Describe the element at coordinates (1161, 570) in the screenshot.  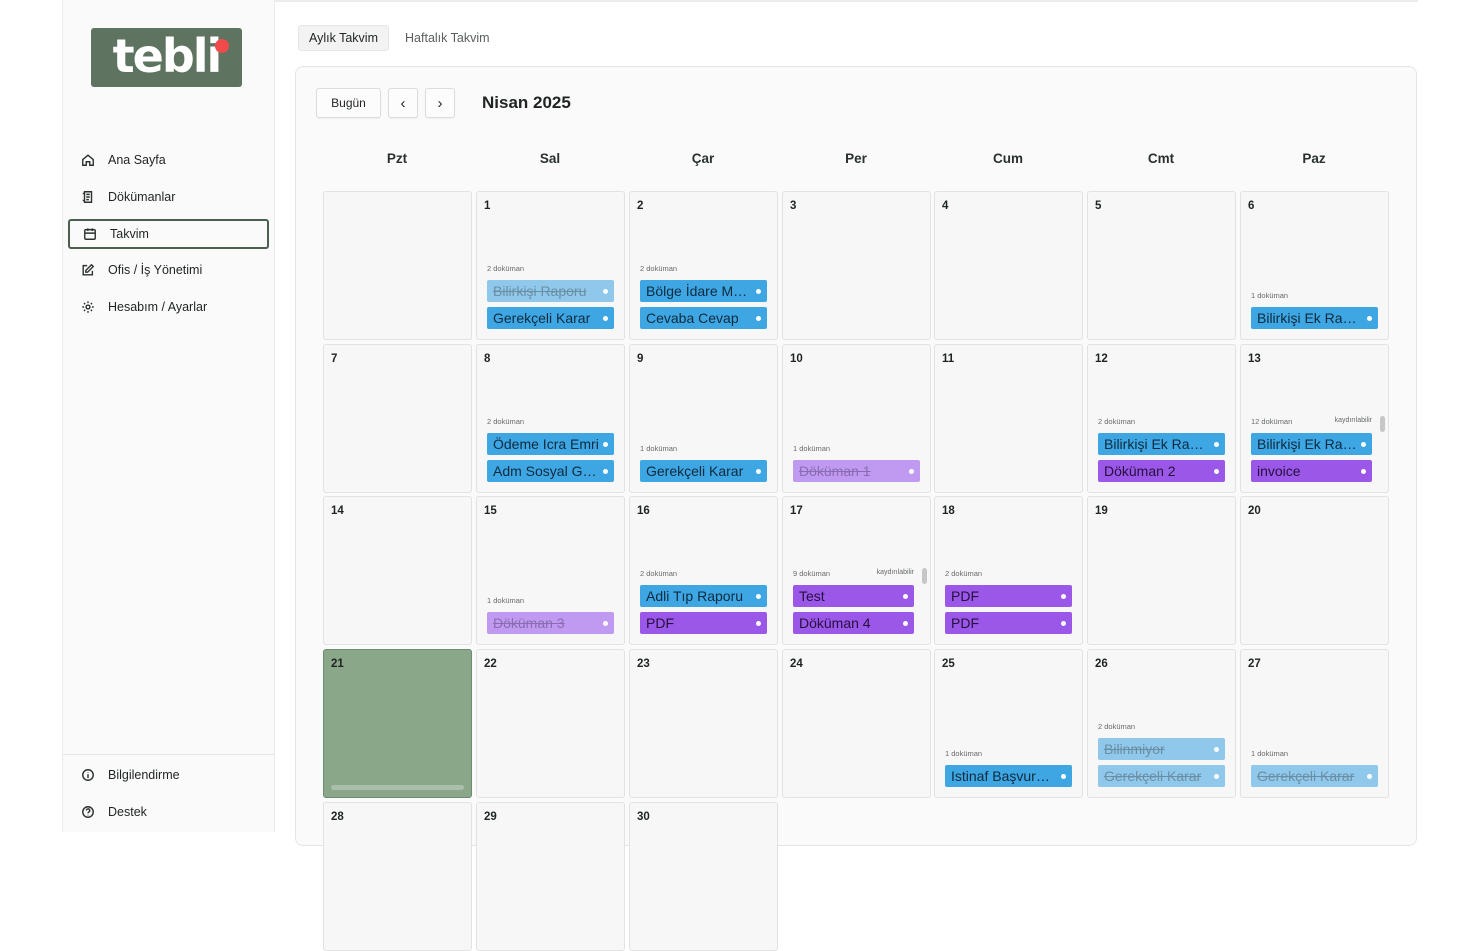
I see `day-cell: 19` at that location.